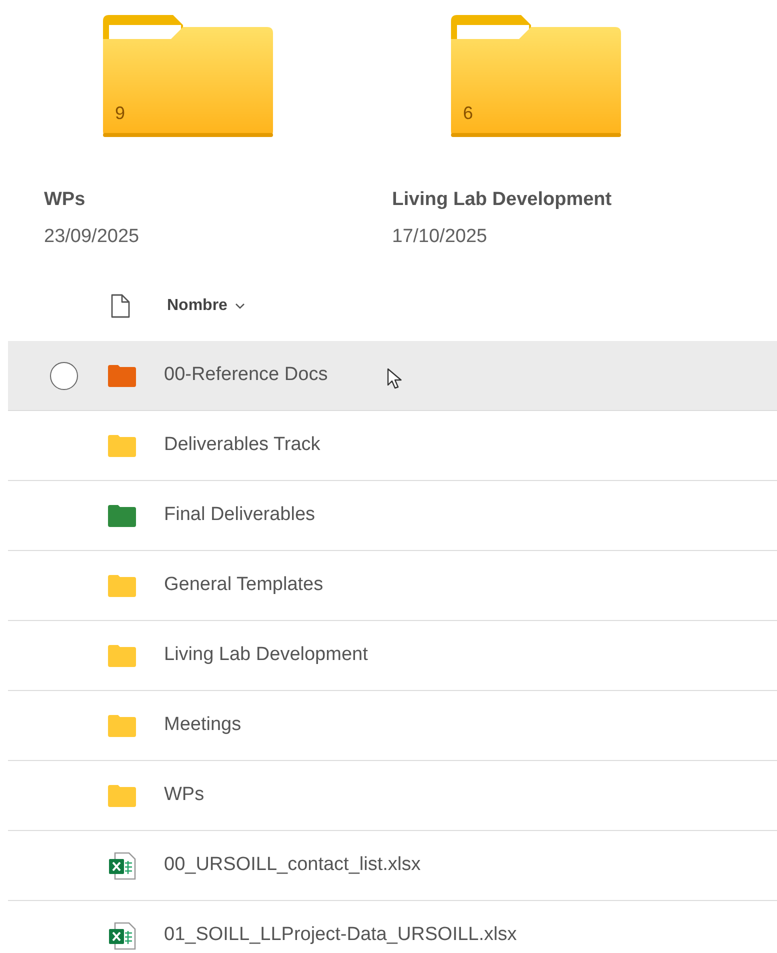 This screenshot has width=777, height=953. What do you see at coordinates (242, 445) in the screenshot?
I see `file-name: Deliverables Track` at bounding box center [242, 445].